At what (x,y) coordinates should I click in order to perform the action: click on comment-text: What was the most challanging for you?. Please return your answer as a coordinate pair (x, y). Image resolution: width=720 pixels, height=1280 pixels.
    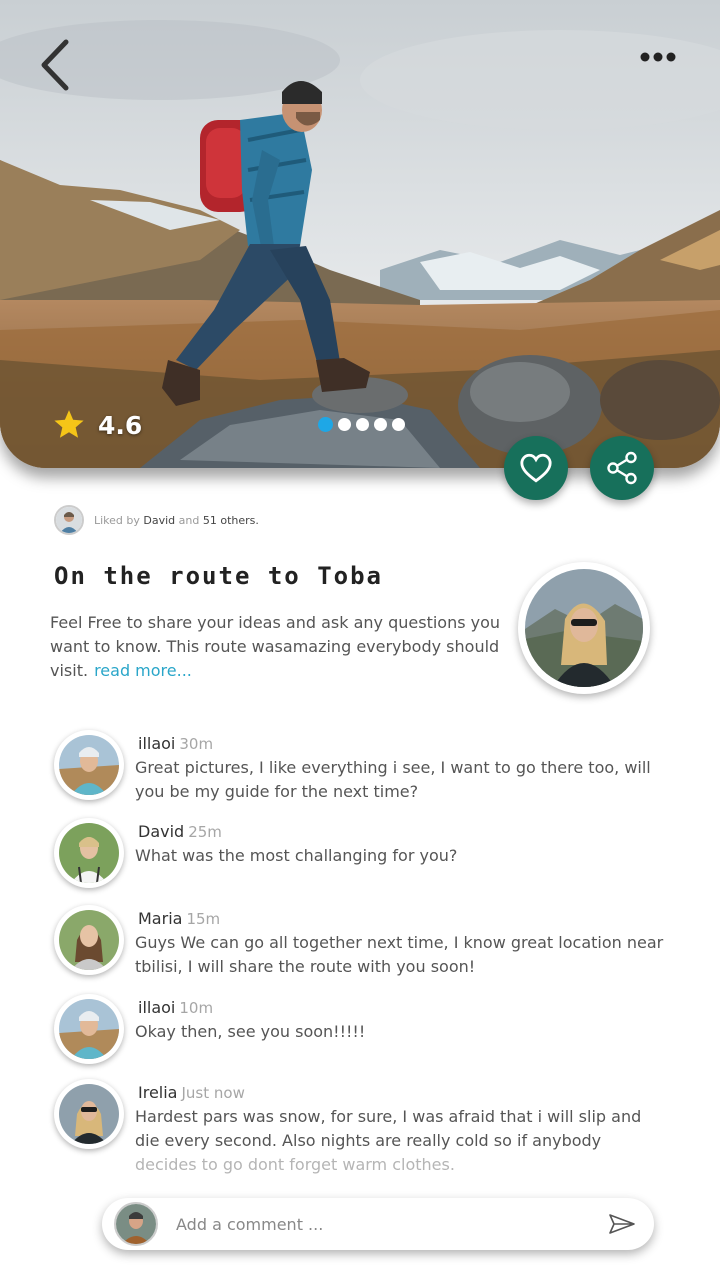
    Looking at the image, I should click on (296, 855).